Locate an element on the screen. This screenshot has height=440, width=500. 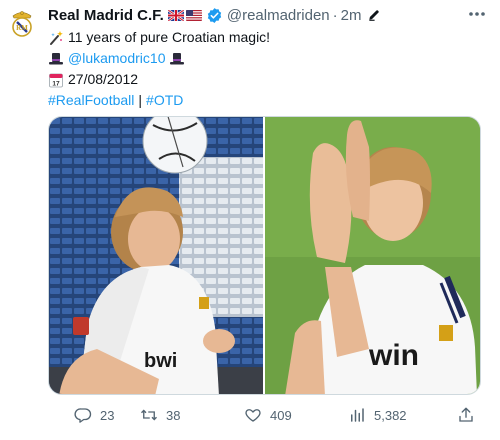
share-button is located at coordinates (466, 415).